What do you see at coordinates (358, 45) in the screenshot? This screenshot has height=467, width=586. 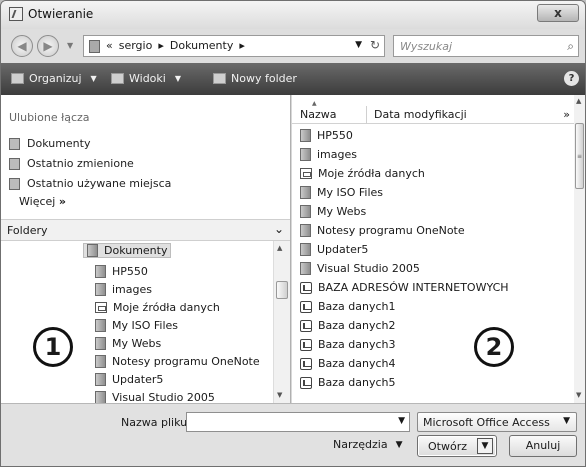 I see `address-dropdown-icon: ▼` at bounding box center [358, 45].